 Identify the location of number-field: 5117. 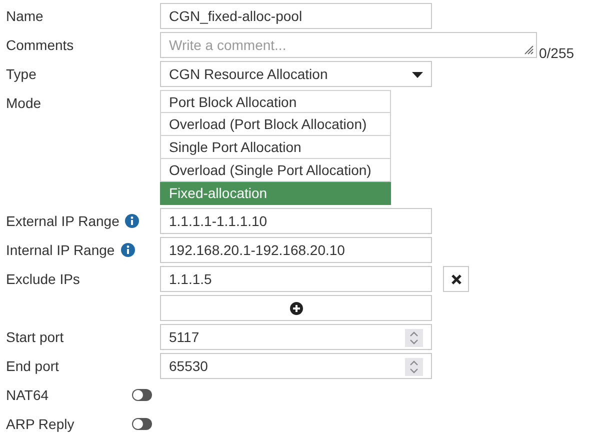
(296, 337).